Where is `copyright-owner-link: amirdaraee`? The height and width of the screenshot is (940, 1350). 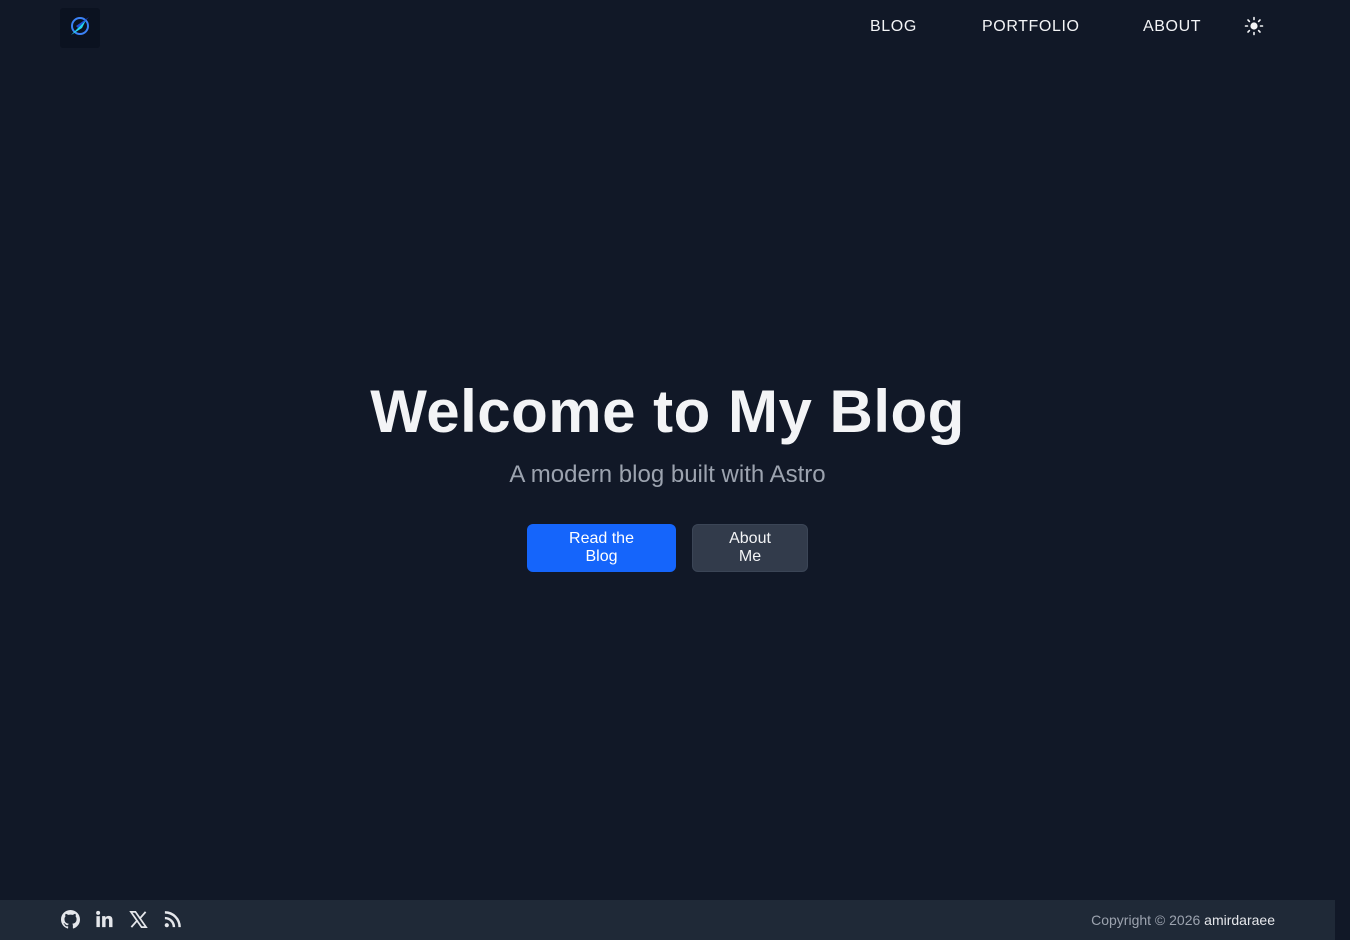
copyright-owner-link: amirdaraee is located at coordinates (1239, 920).